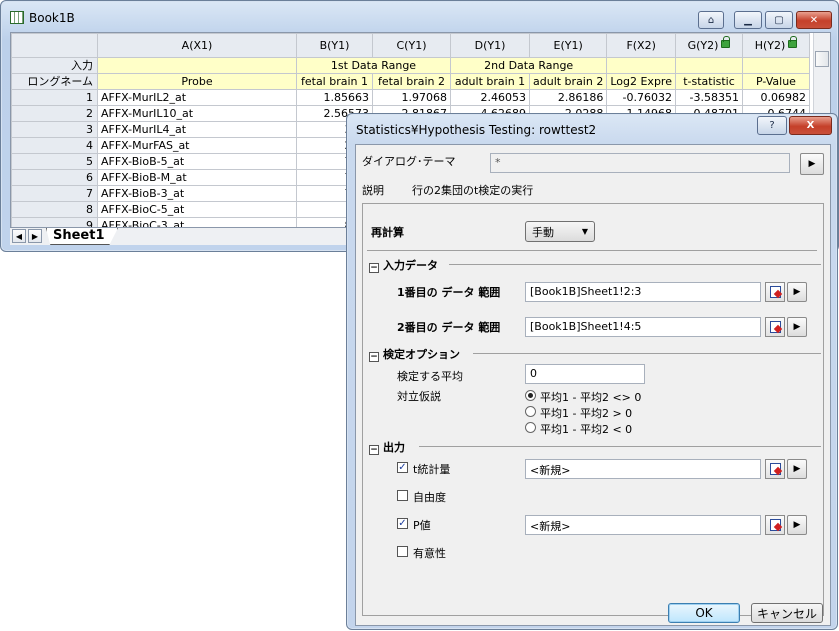 The image size is (839, 631). I want to click on test-options-group: − 検定オプション, so click(595, 354).